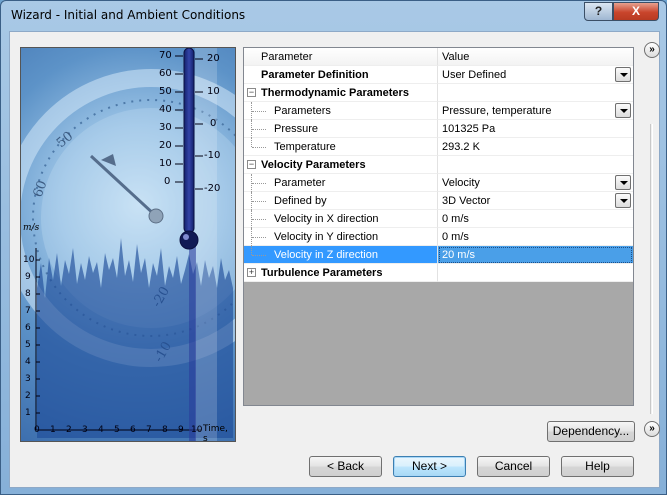  Describe the element at coordinates (315, 75) in the screenshot. I see `row-label: Parameter Definition` at that location.